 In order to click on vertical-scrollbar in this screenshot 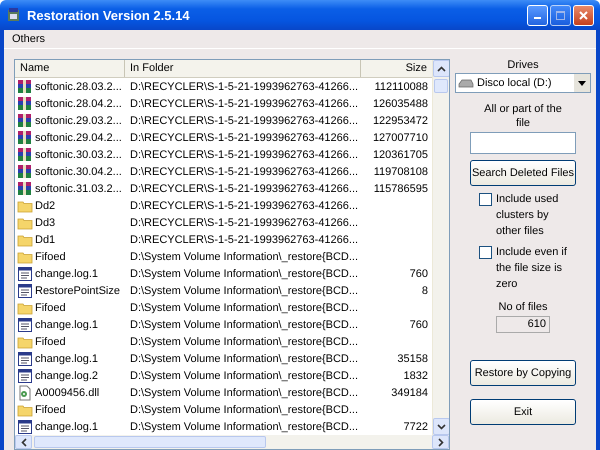, I will do `click(440, 247)`.